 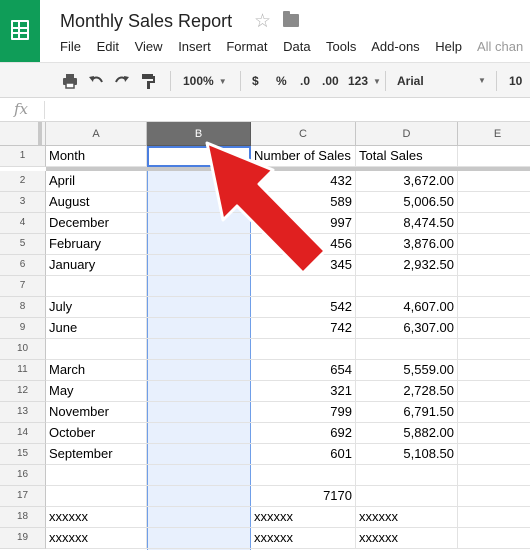 I want to click on font-select: Arial ▼, so click(x=442, y=81).